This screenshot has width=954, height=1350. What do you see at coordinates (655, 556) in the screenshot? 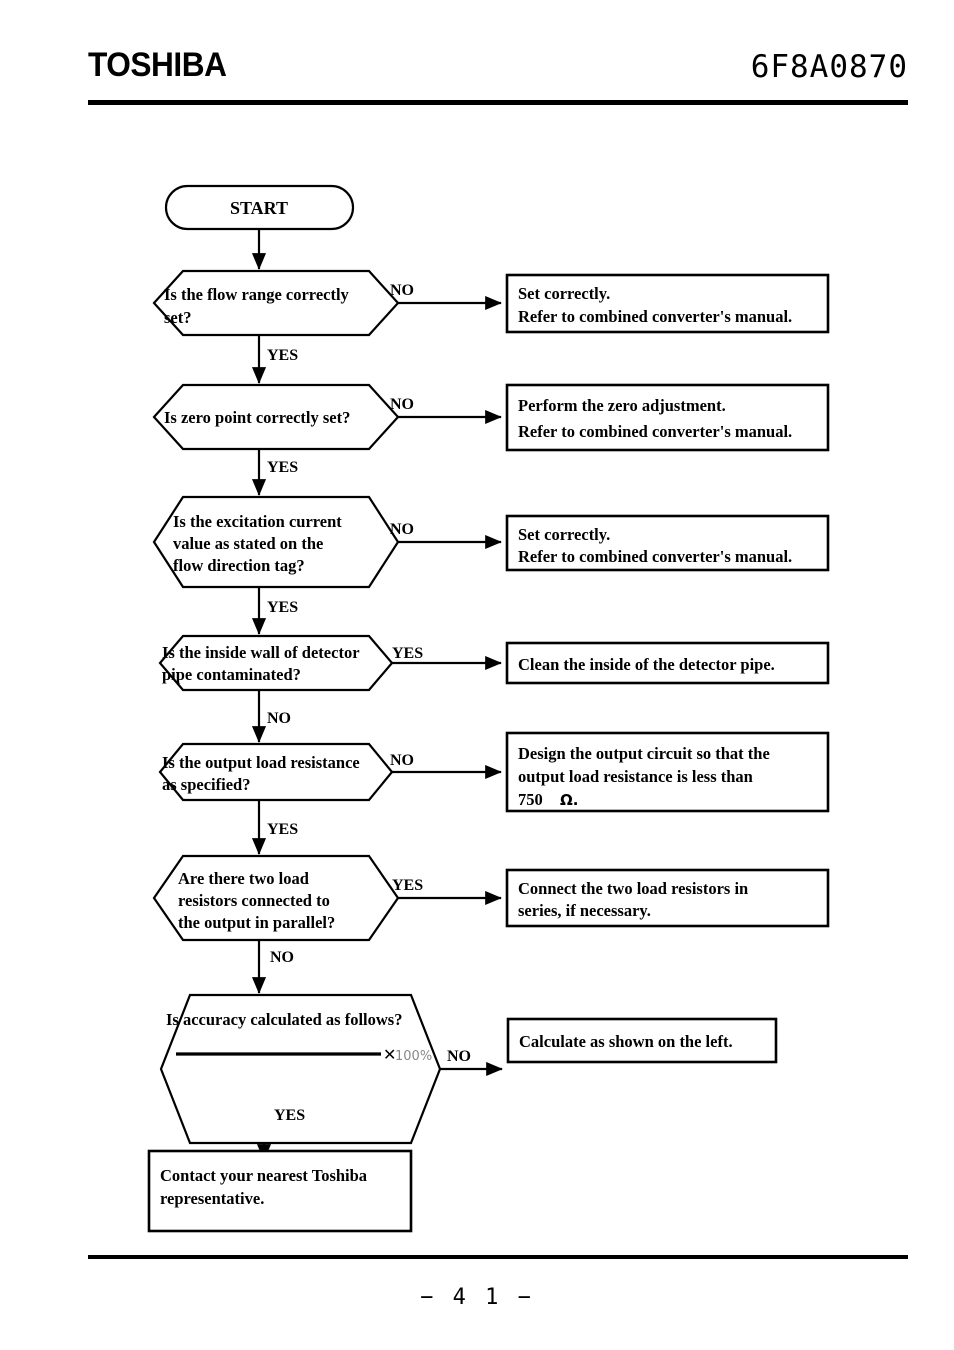
I see `action-set-correctly-excitation-line-2: Refer to combined converter's manual.` at bounding box center [655, 556].